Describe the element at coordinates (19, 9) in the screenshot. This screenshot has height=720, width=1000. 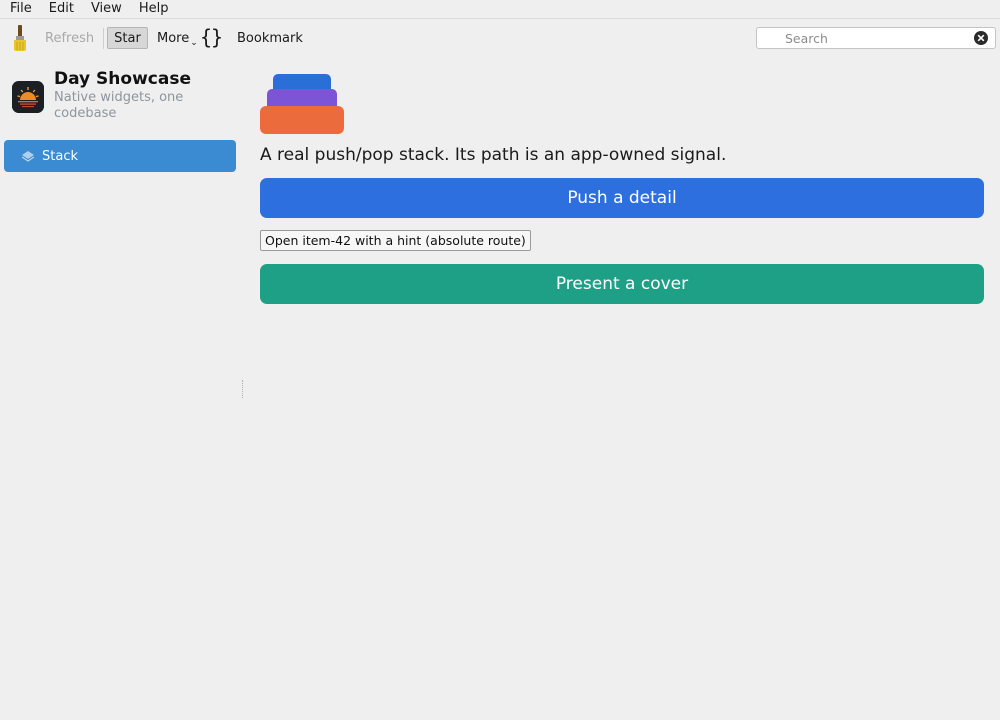
I see `menu-file: File` at that location.